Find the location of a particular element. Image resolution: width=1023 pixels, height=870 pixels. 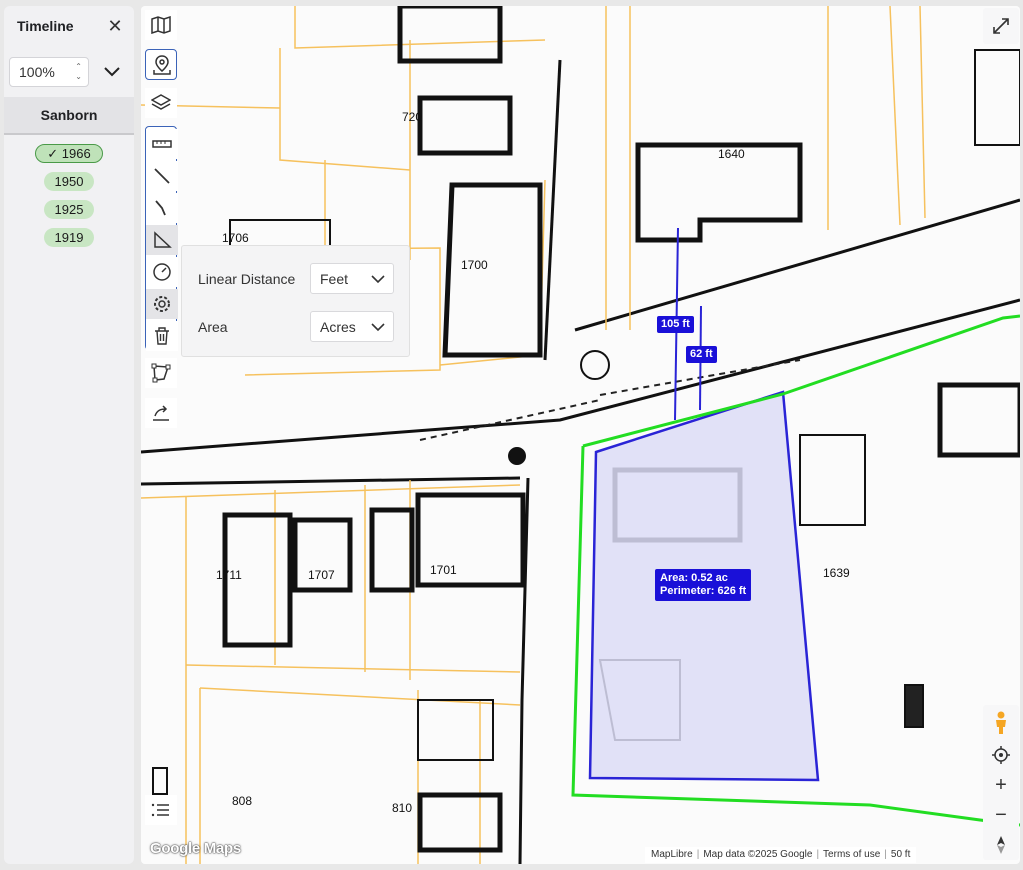

year-label: 1925 is located at coordinates (69, 209).